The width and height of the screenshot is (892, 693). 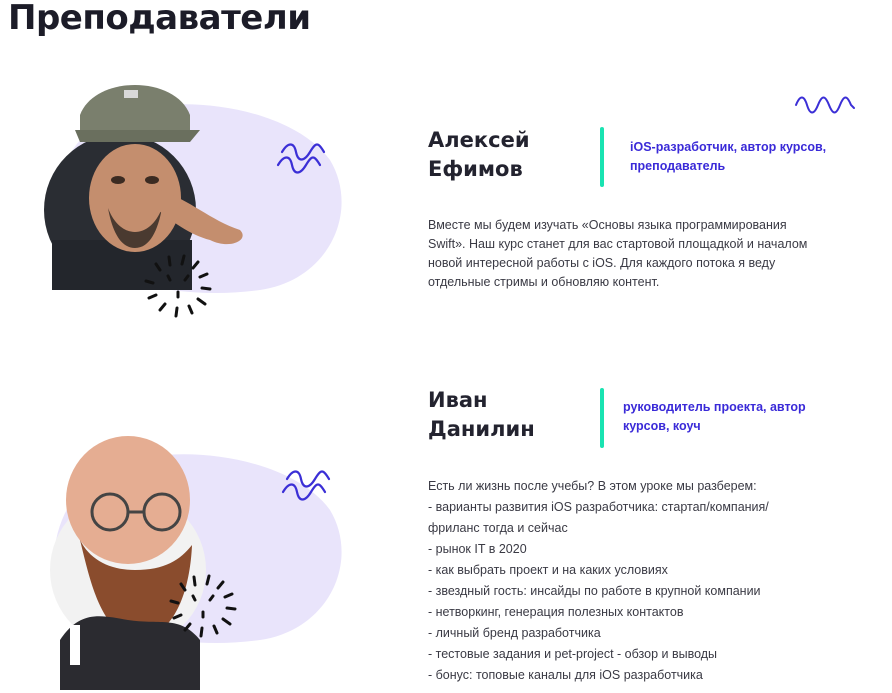 What do you see at coordinates (548, 570) in the screenshot?
I see `list-item: - как выбрать проект и на каких условиях` at bounding box center [548, 570].